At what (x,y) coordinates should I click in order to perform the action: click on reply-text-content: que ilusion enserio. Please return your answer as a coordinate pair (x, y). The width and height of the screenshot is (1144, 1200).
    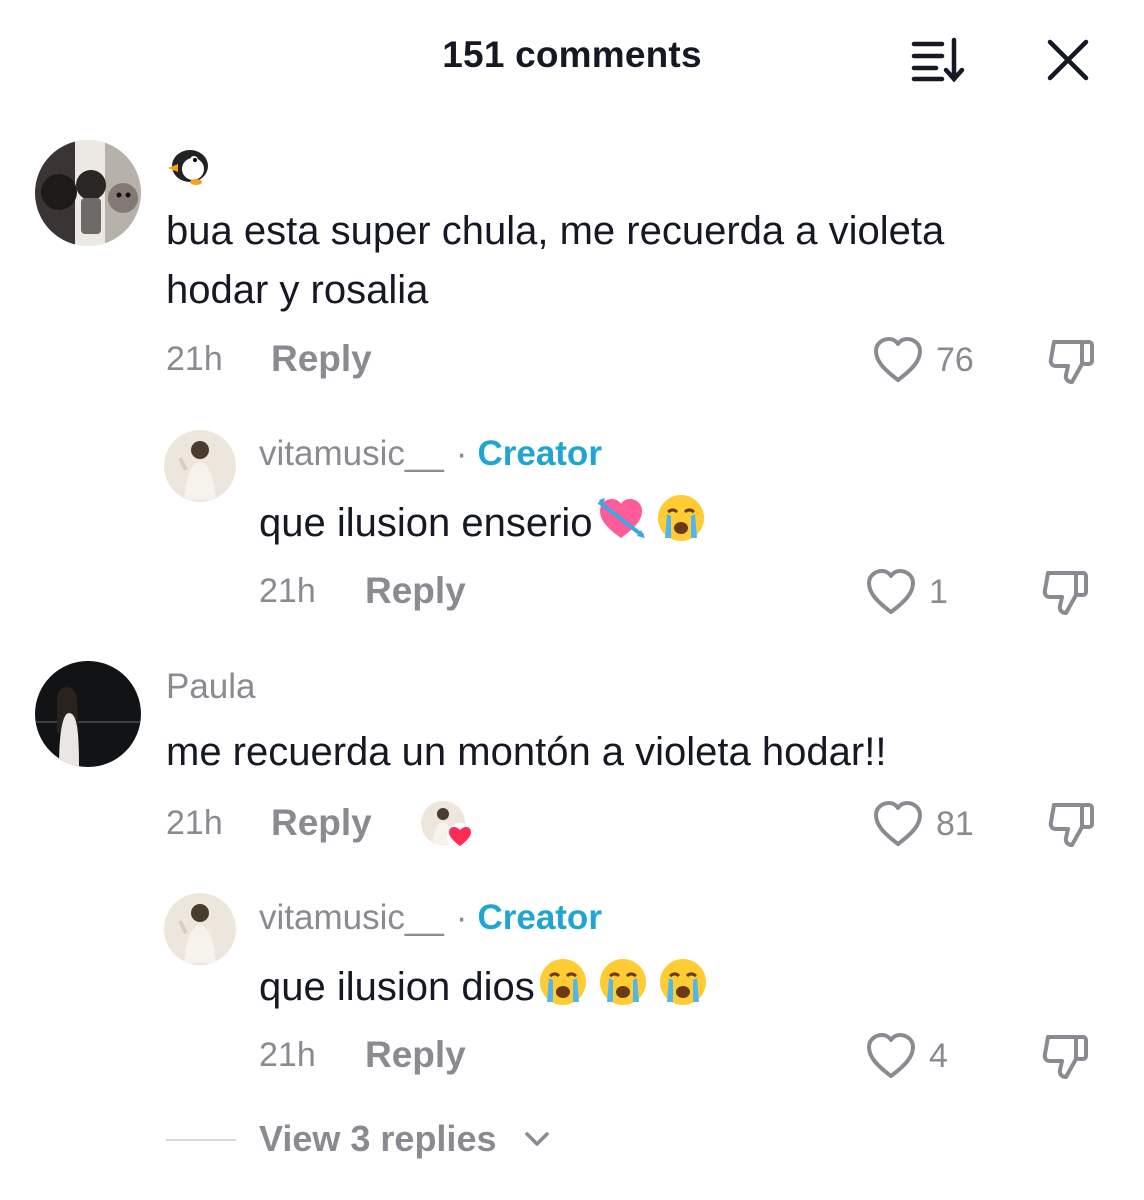
    Looking at the image, I should click on (426, 523).